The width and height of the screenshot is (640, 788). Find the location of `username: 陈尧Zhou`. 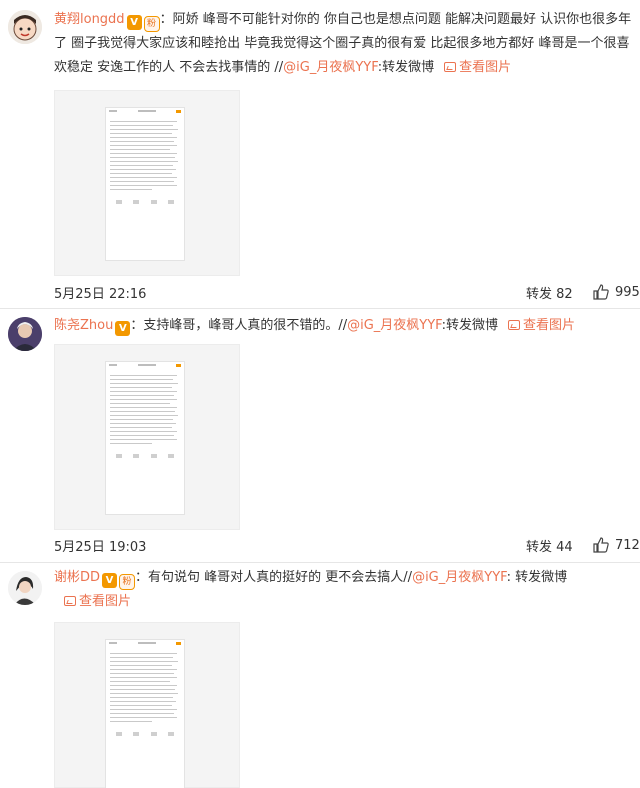

username: 陈尧Zhou is located at coordinates (83, 325).